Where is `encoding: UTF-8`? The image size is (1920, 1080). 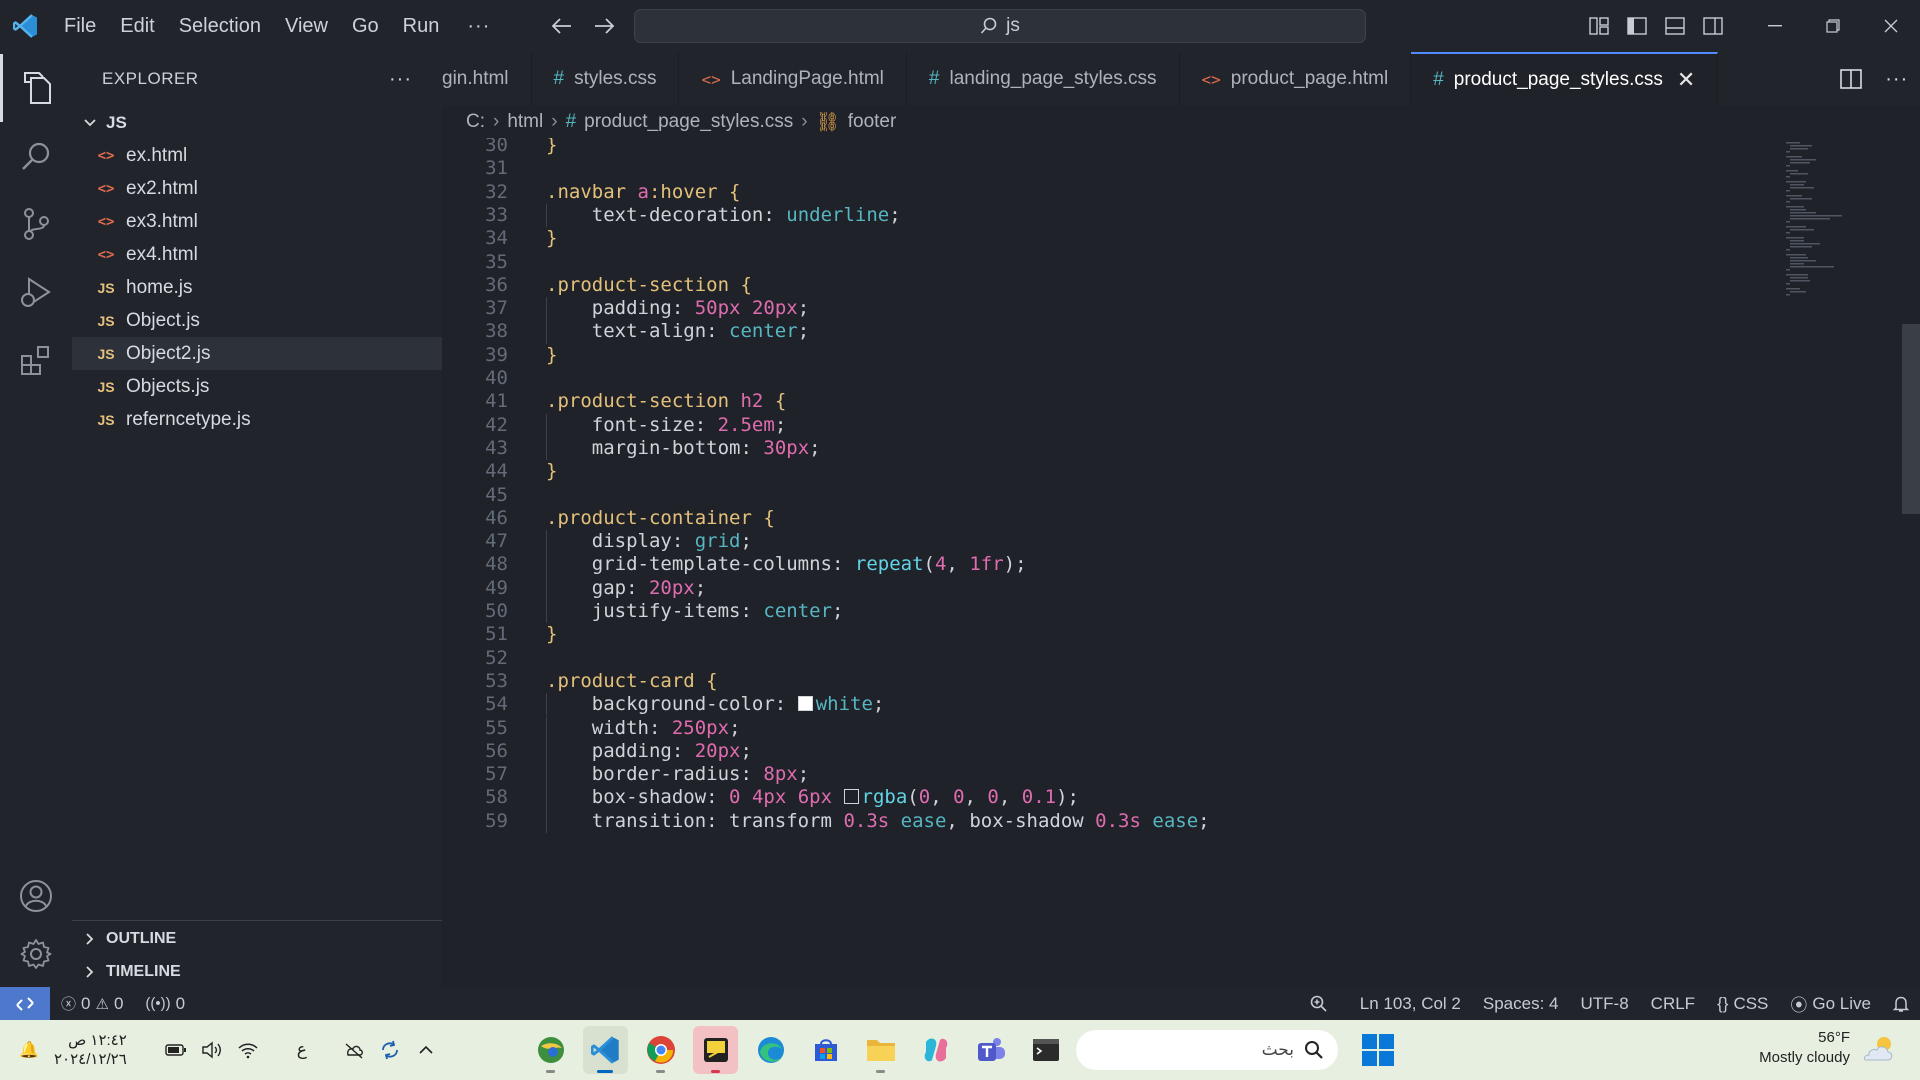 encoding: UTF-8 is located at coordinates (1605, 1004).